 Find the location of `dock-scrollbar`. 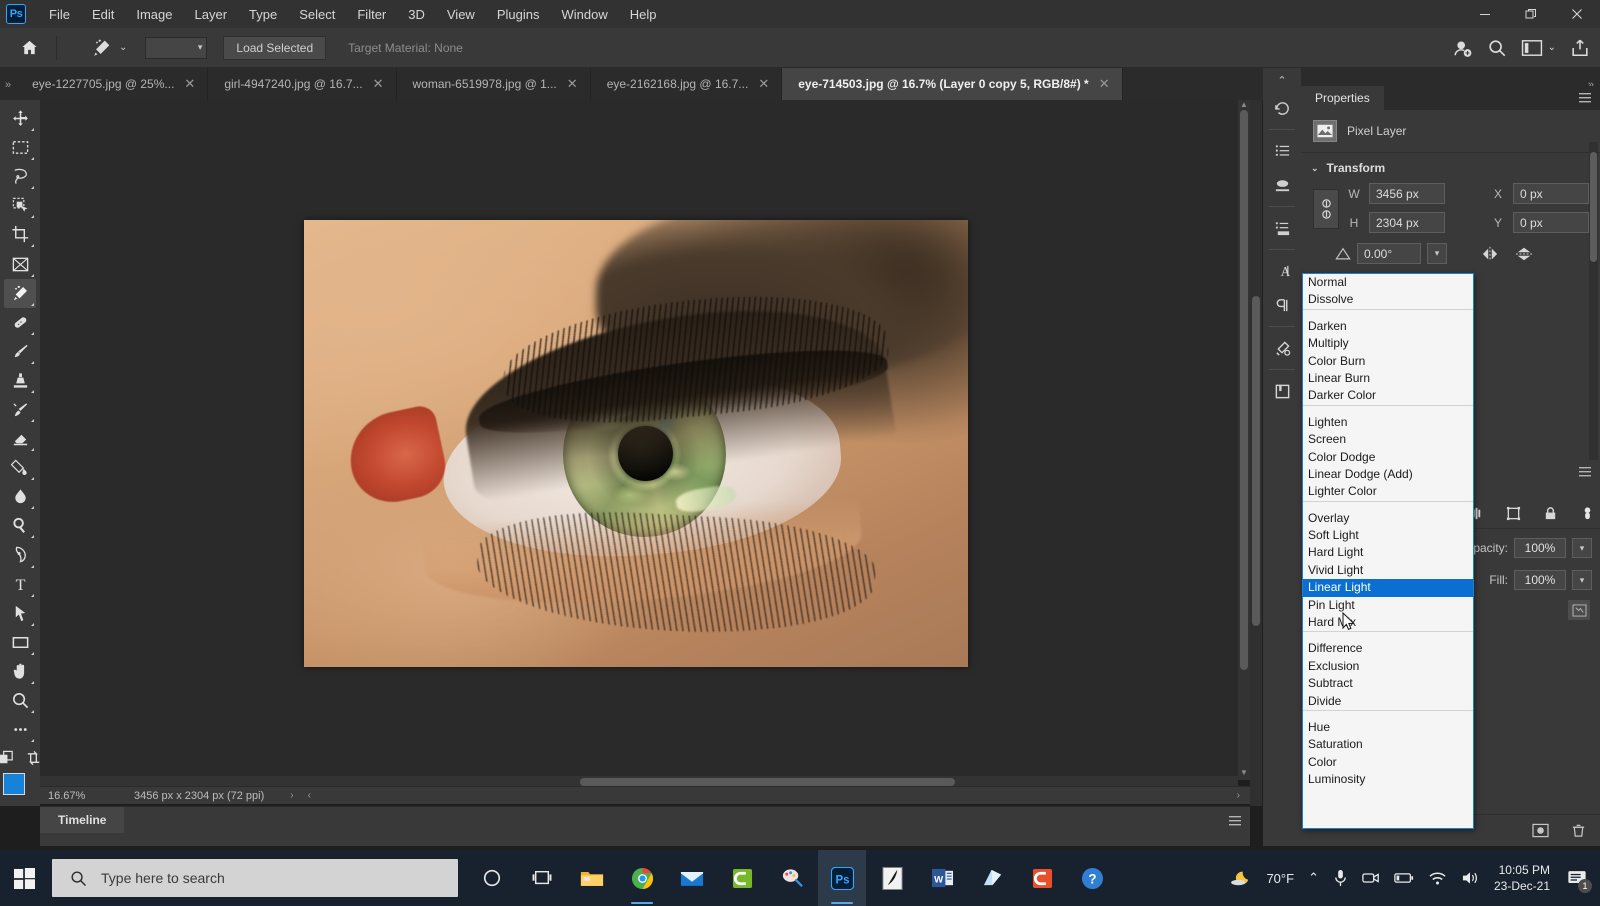

dock-scrollbar is located at coordinates (1256, 453).